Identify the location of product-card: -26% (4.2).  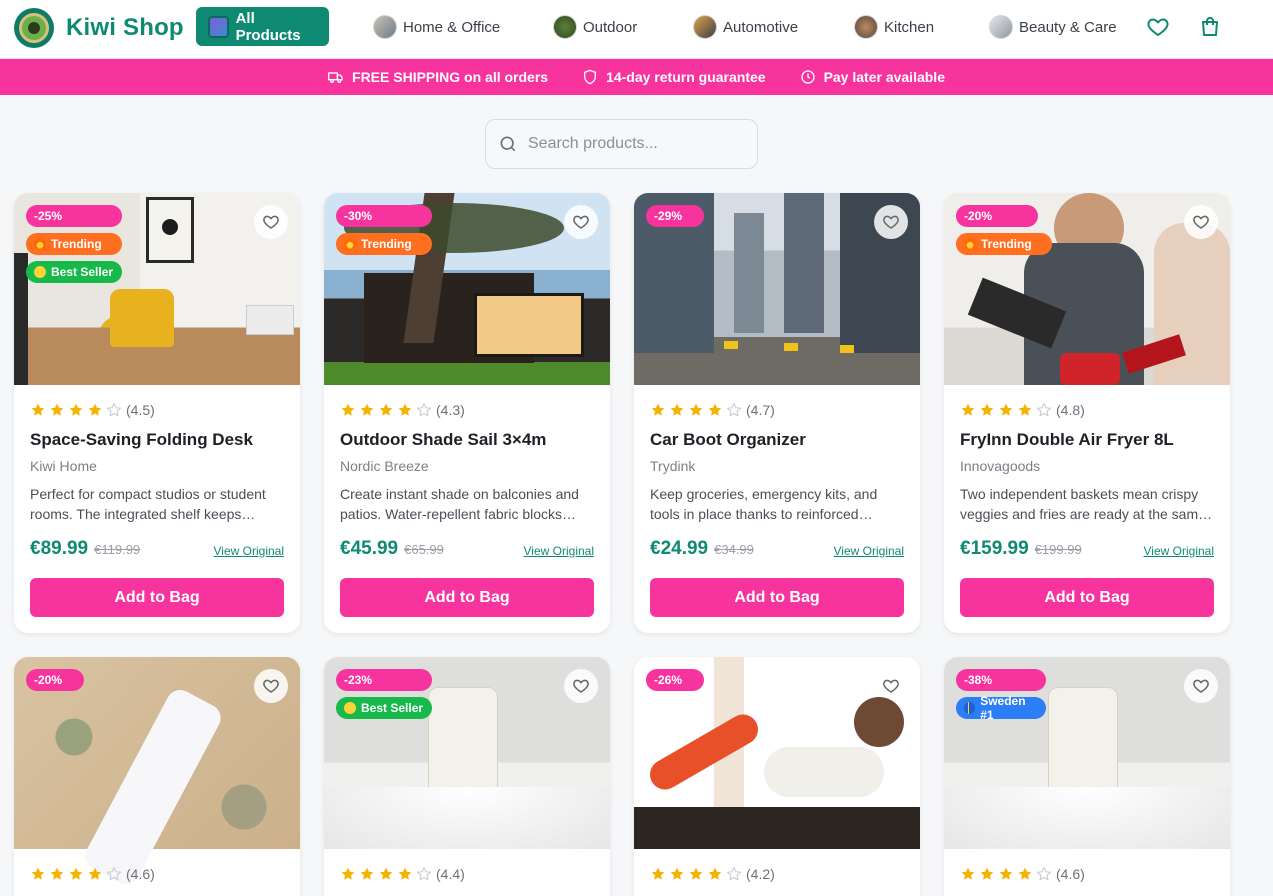
(777, 776).